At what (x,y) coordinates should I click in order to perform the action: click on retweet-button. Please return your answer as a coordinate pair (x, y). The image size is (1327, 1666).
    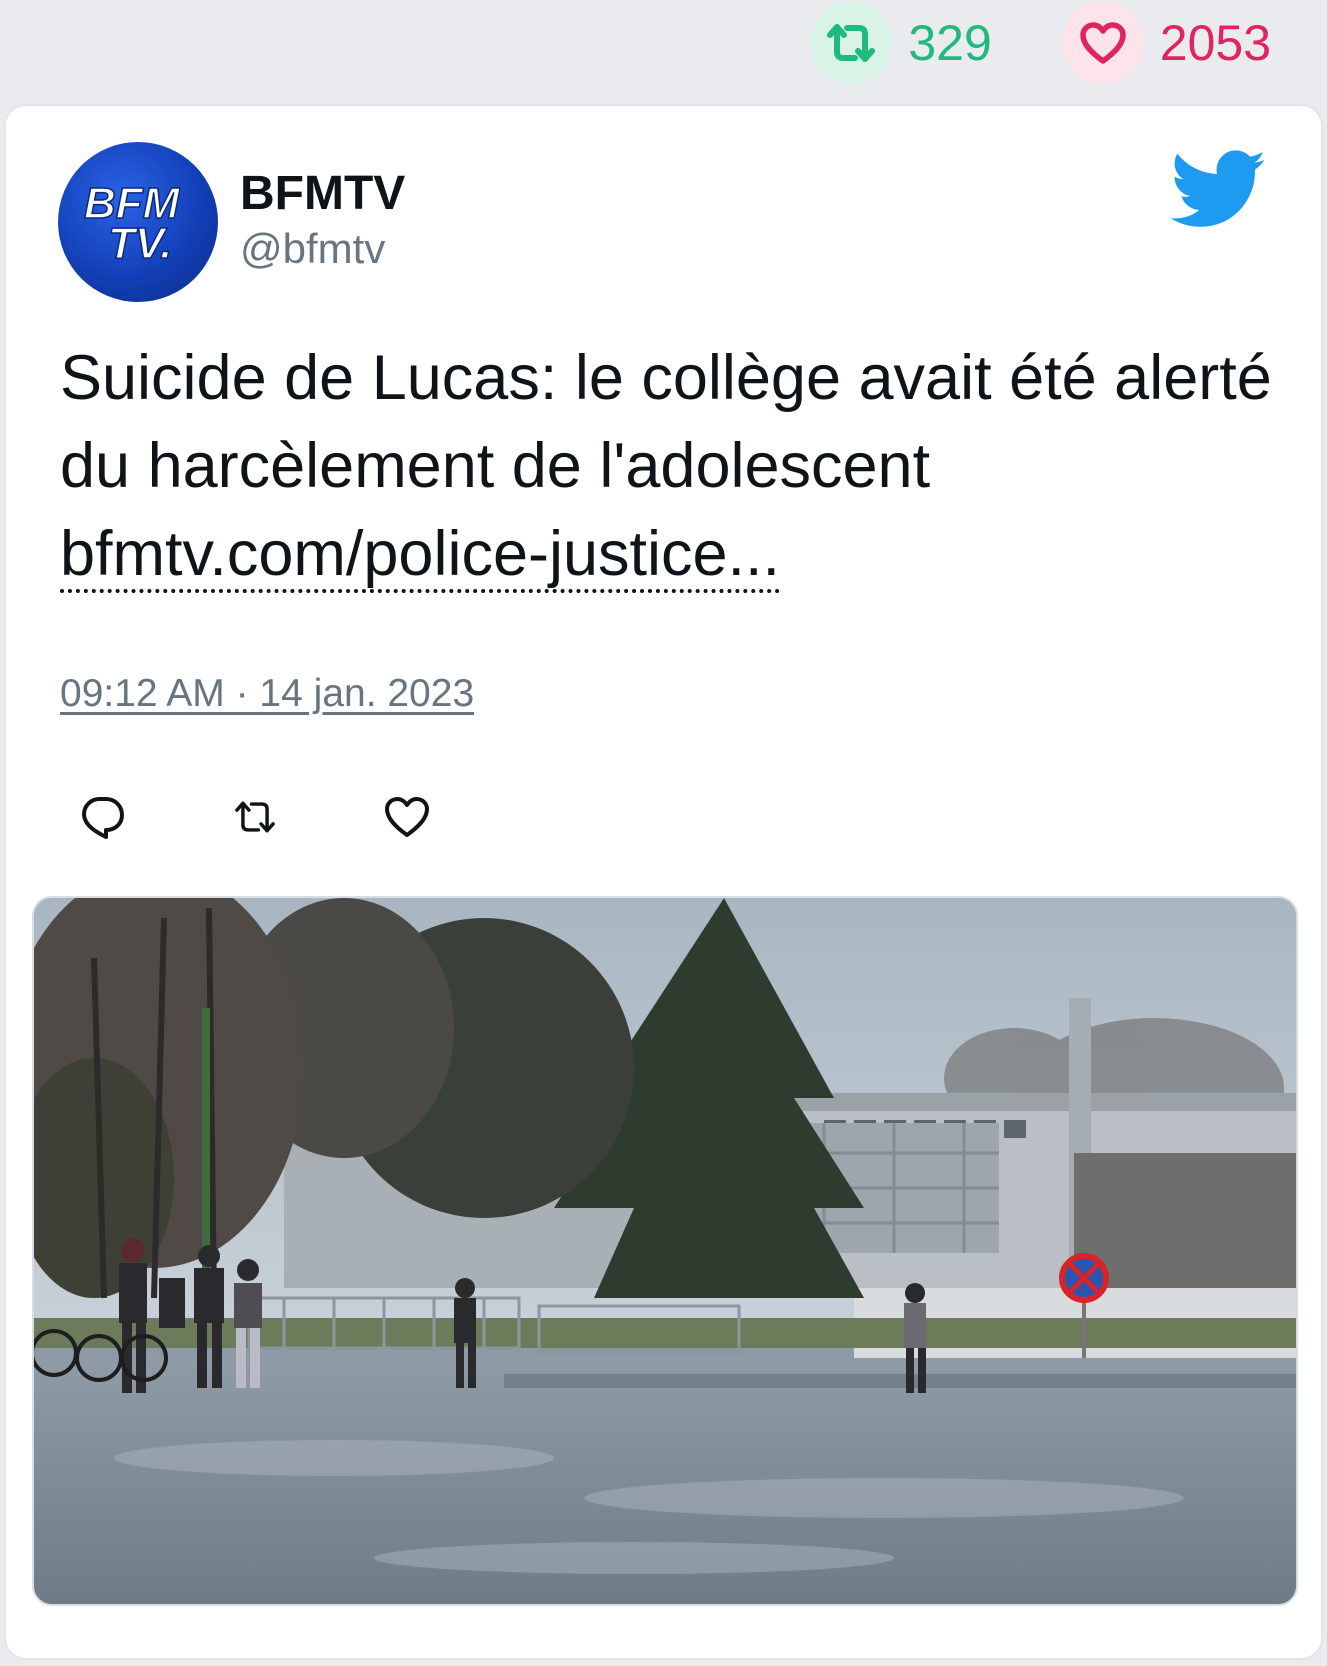
    Looking at the image, I should click on (255, 817).